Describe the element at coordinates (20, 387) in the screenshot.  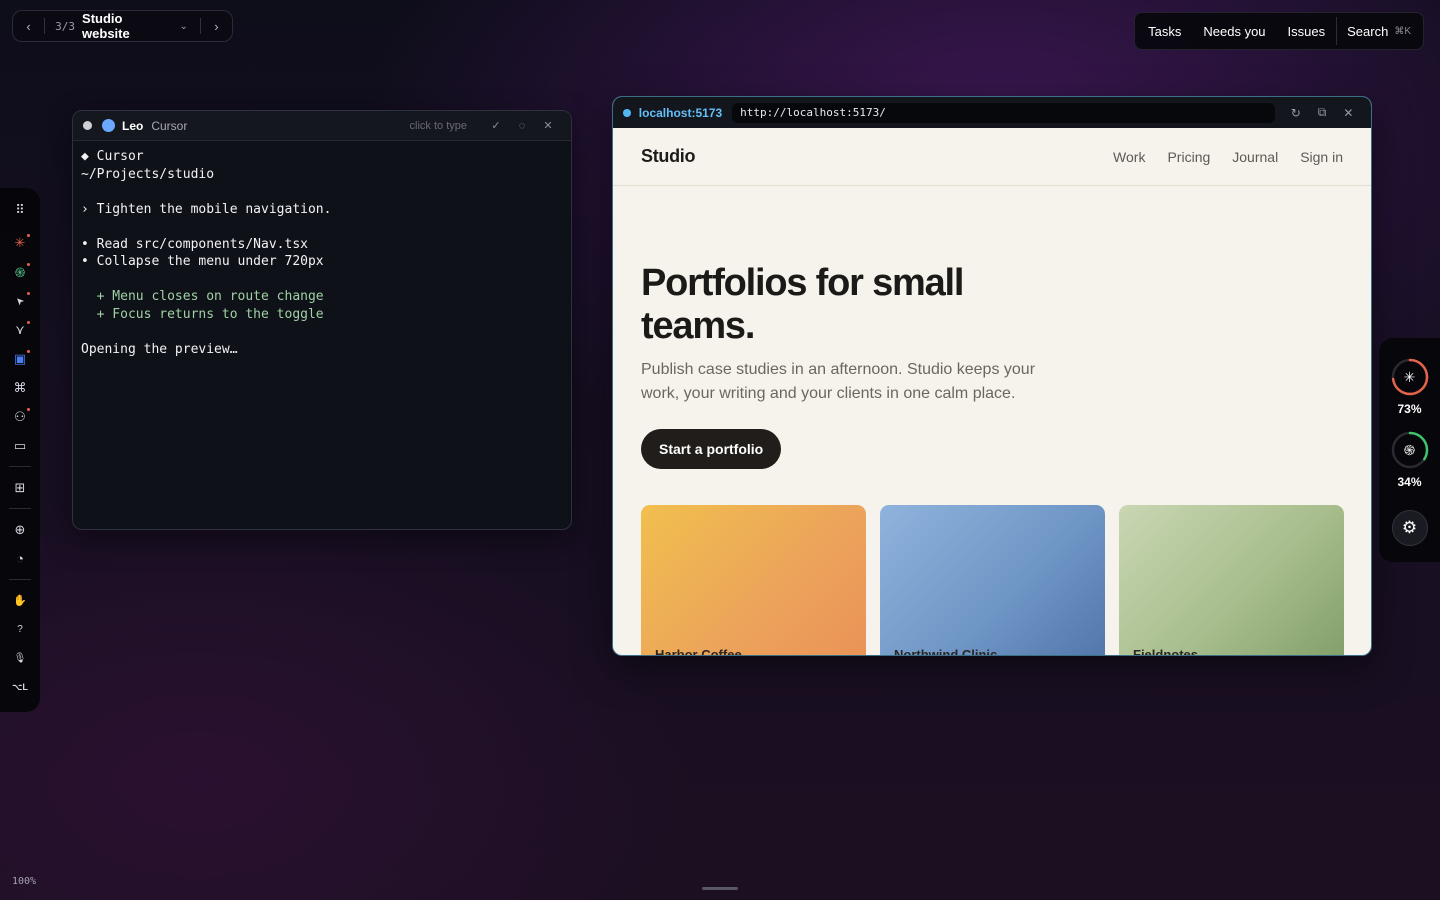
I see `command-icon: ⌘` at that location.